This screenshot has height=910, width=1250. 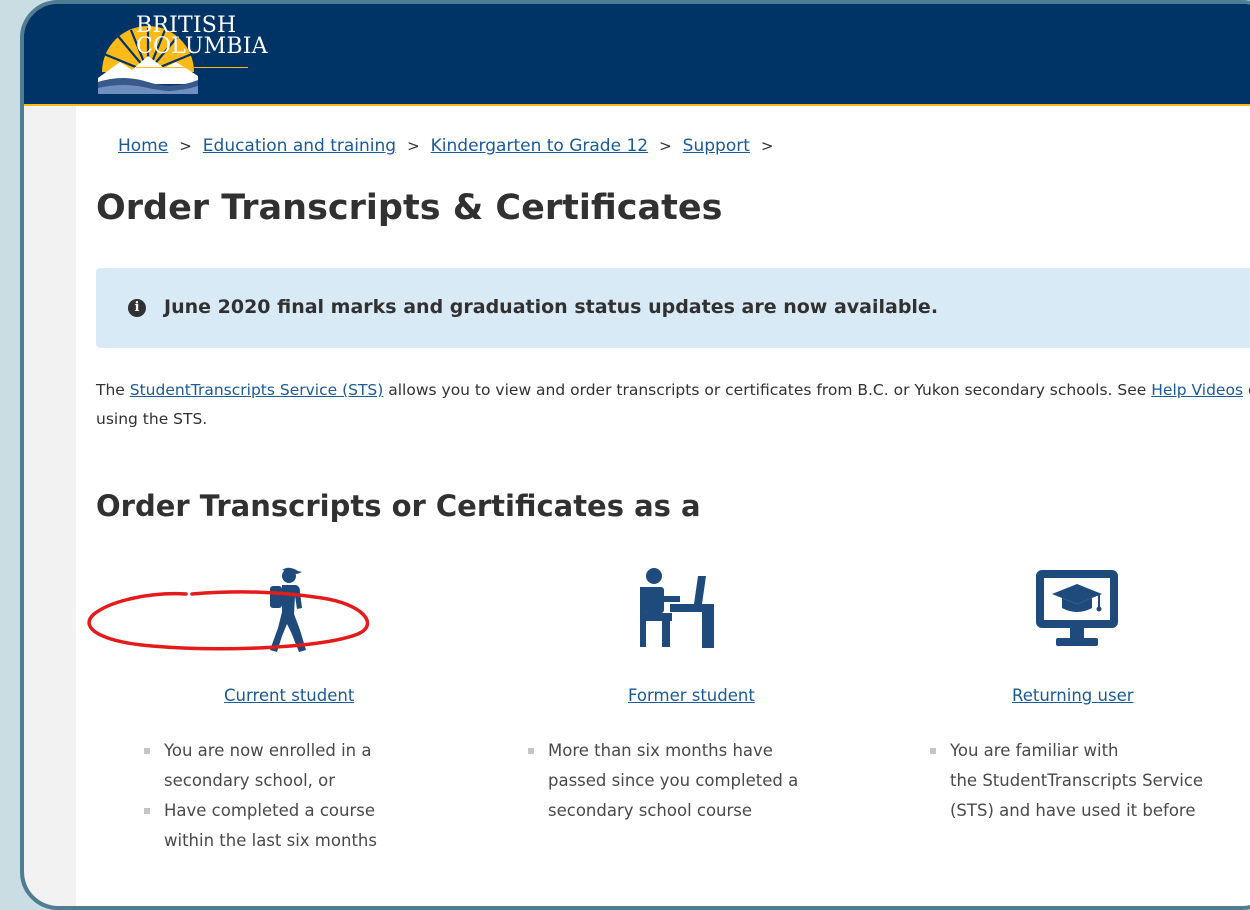 I want to click on left-gutter, so click(x=50, y=506).